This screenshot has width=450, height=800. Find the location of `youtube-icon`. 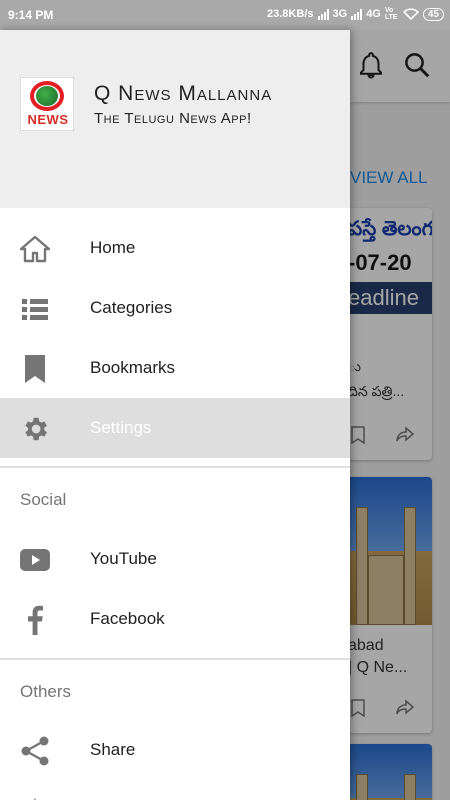

youtube-icon is located at coordinates (35, 560).